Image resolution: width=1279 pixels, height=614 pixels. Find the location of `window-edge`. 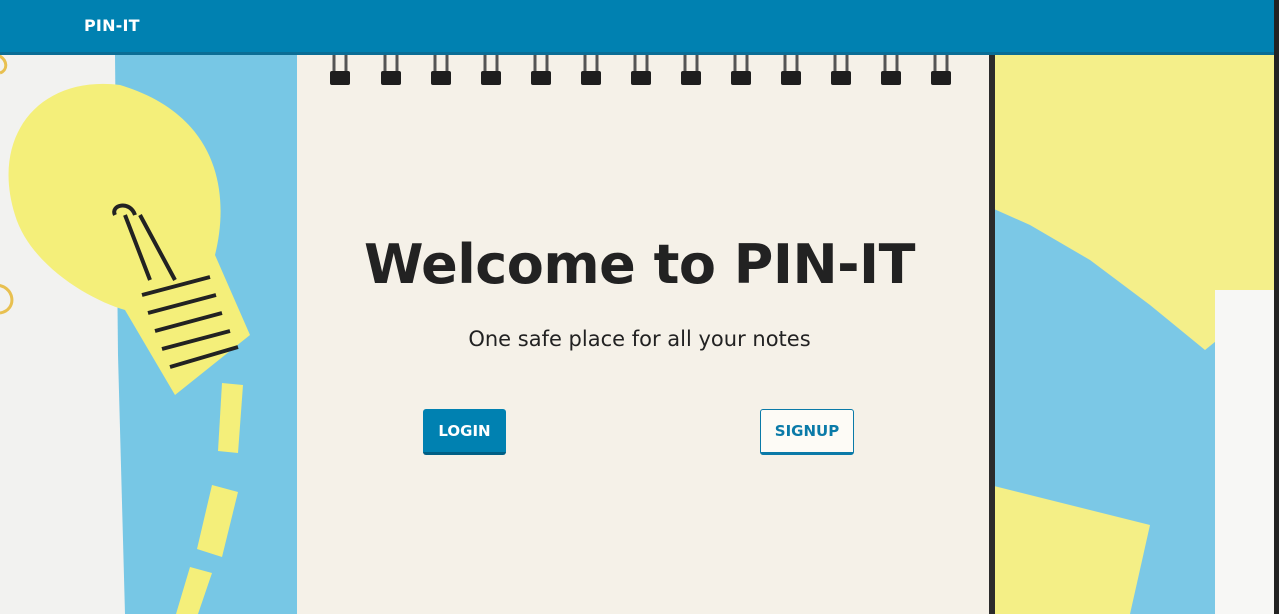

window-edge is located at coordinates (1276, 307).